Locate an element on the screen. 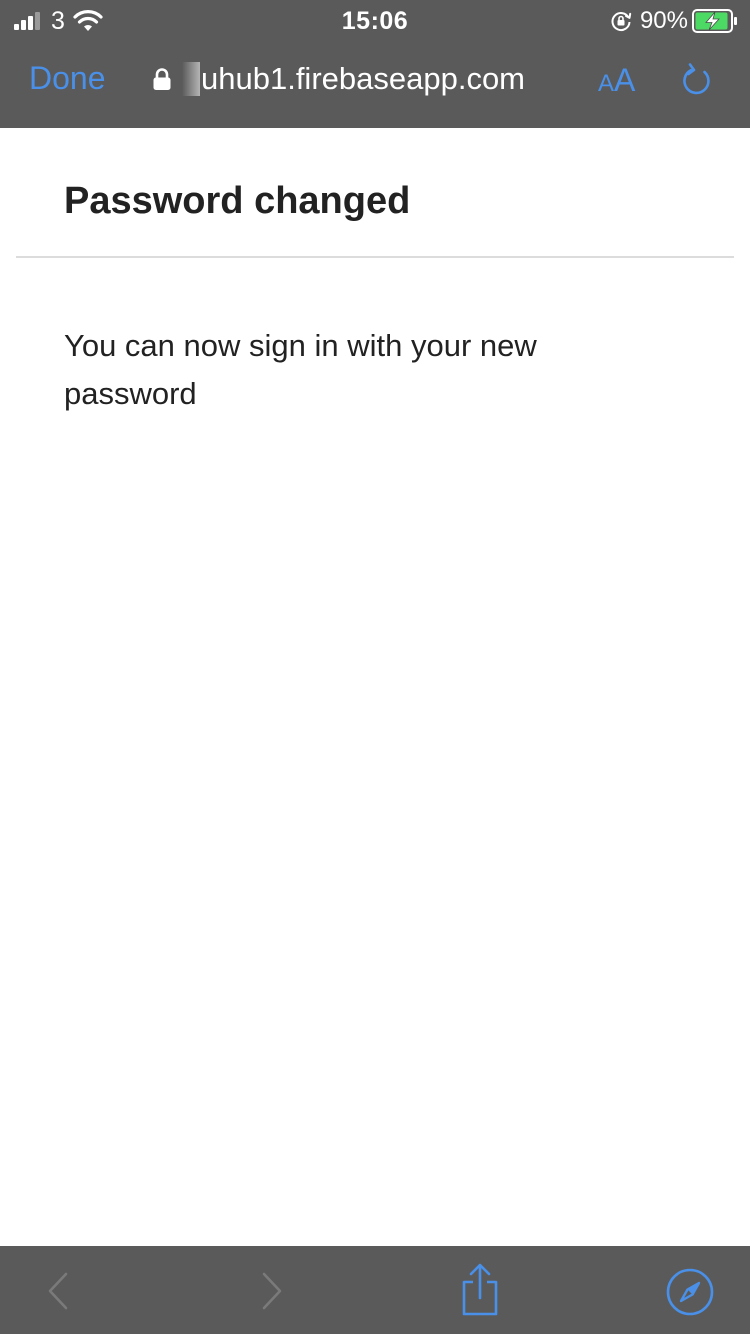 Image resolution: width=750 pixels, height=1334 pixels. battery-percent: 90% is located at coordinates (663, 20).